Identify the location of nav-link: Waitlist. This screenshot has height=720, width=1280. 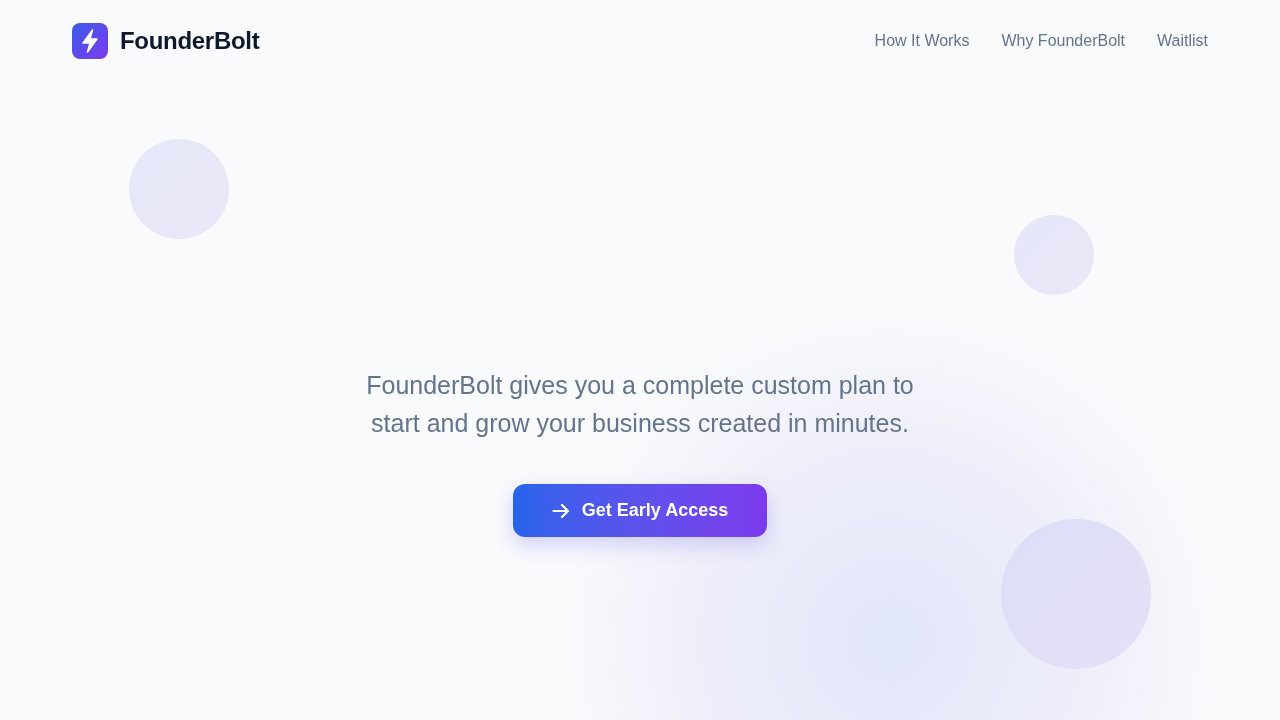
(1182, 41).